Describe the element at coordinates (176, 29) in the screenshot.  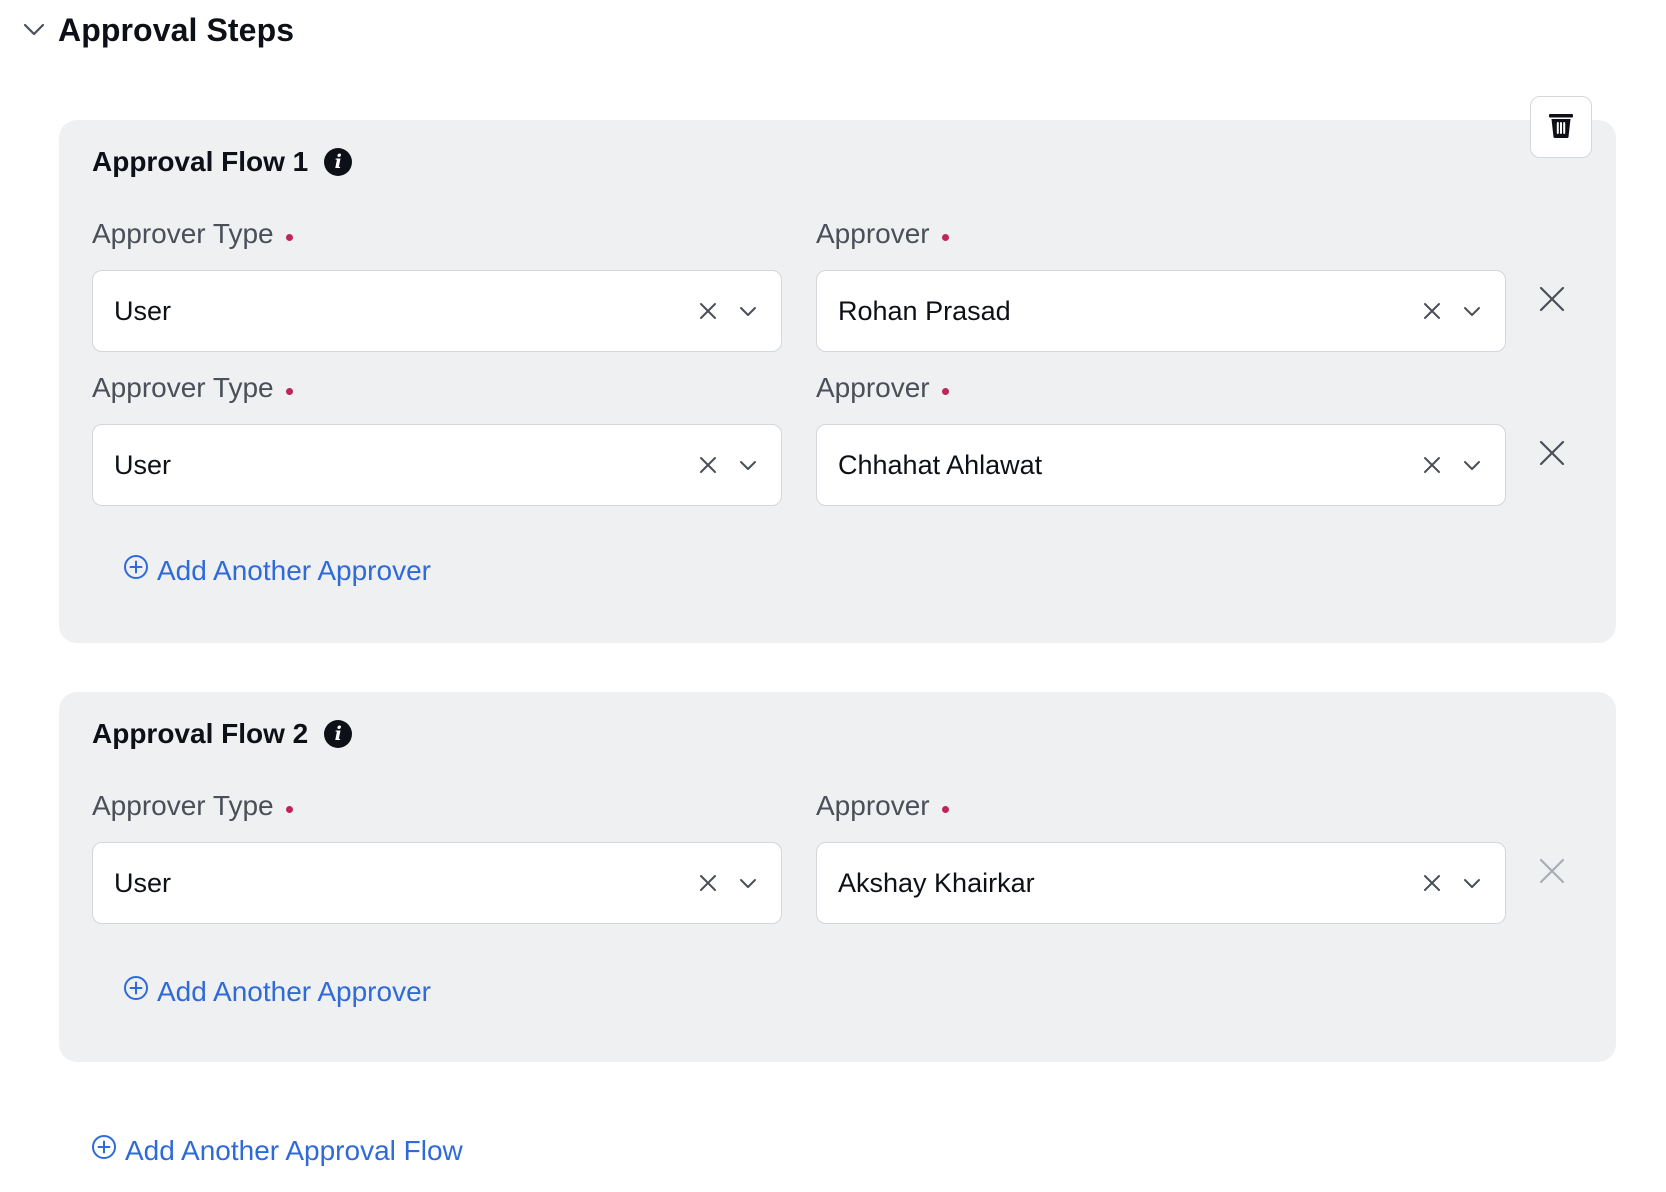
I see `section-title: Approval Steps` at that location.